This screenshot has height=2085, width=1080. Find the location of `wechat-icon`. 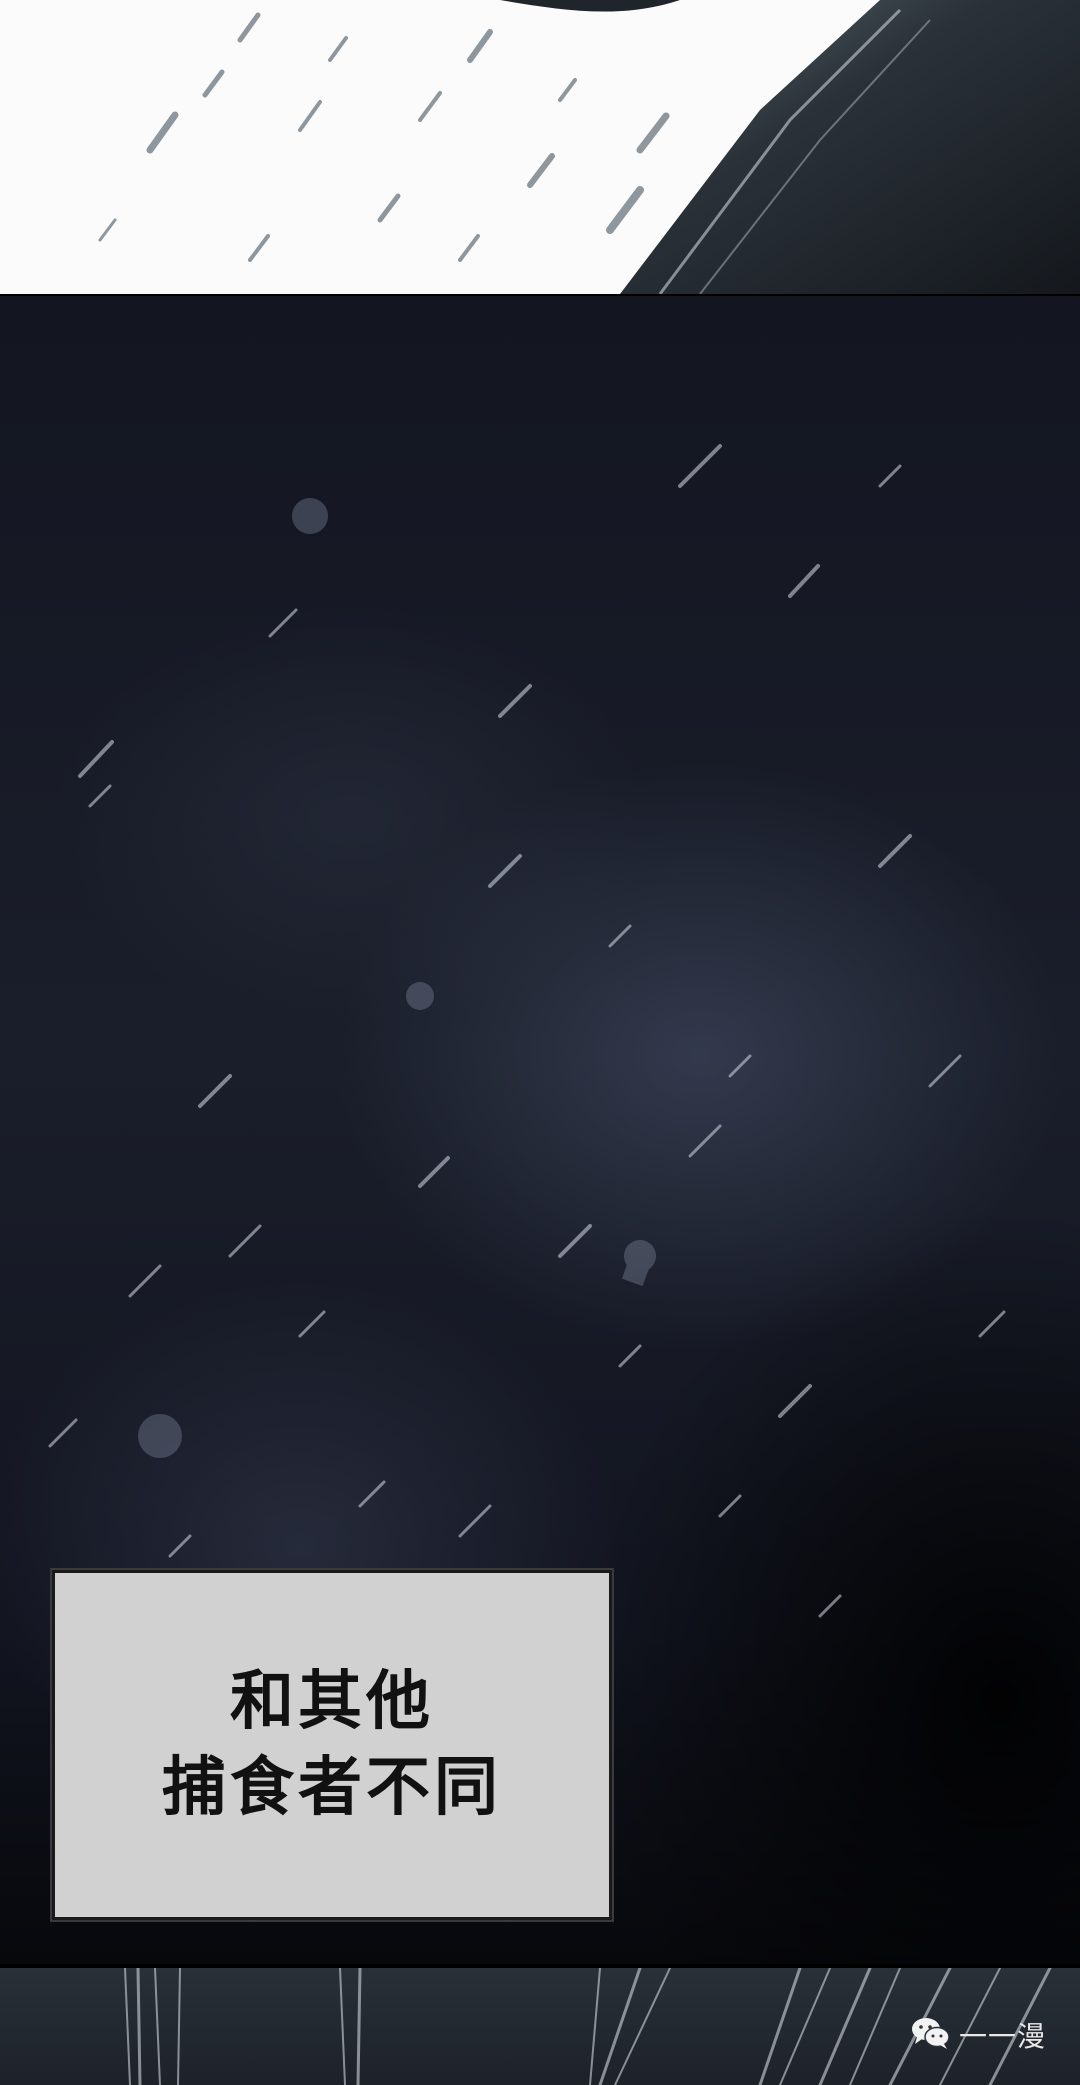

wechat-icon is located at coordinates (931, 2035).